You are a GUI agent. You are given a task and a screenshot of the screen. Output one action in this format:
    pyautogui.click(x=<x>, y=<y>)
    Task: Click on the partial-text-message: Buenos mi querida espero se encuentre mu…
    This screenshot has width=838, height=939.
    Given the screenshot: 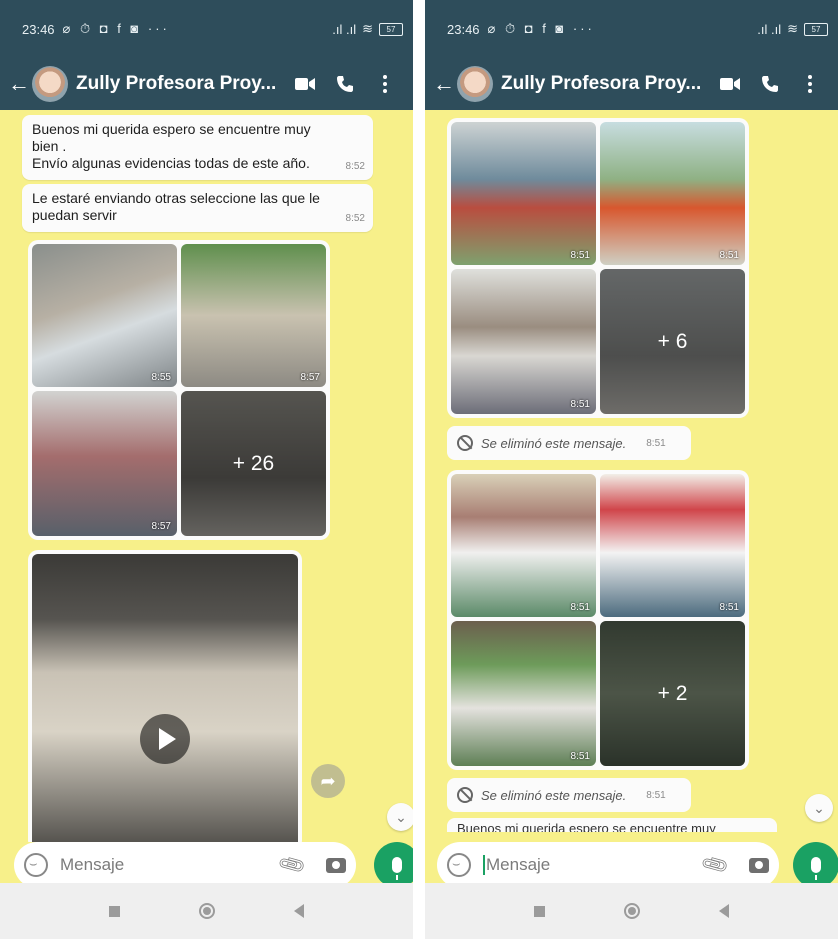 What is the action you would take?
    pyautogui.click(x=612, y=825)
    